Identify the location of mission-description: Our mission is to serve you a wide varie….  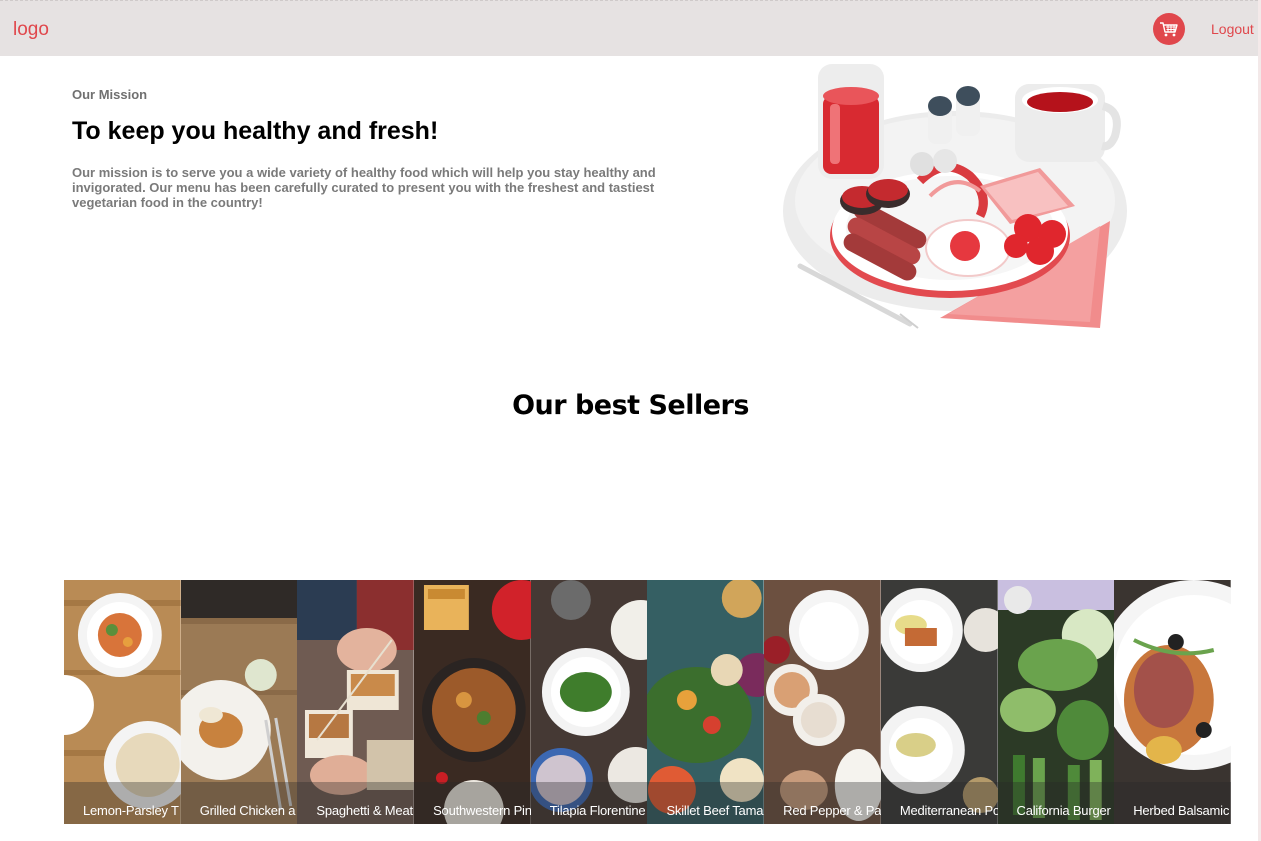
(364, 187).